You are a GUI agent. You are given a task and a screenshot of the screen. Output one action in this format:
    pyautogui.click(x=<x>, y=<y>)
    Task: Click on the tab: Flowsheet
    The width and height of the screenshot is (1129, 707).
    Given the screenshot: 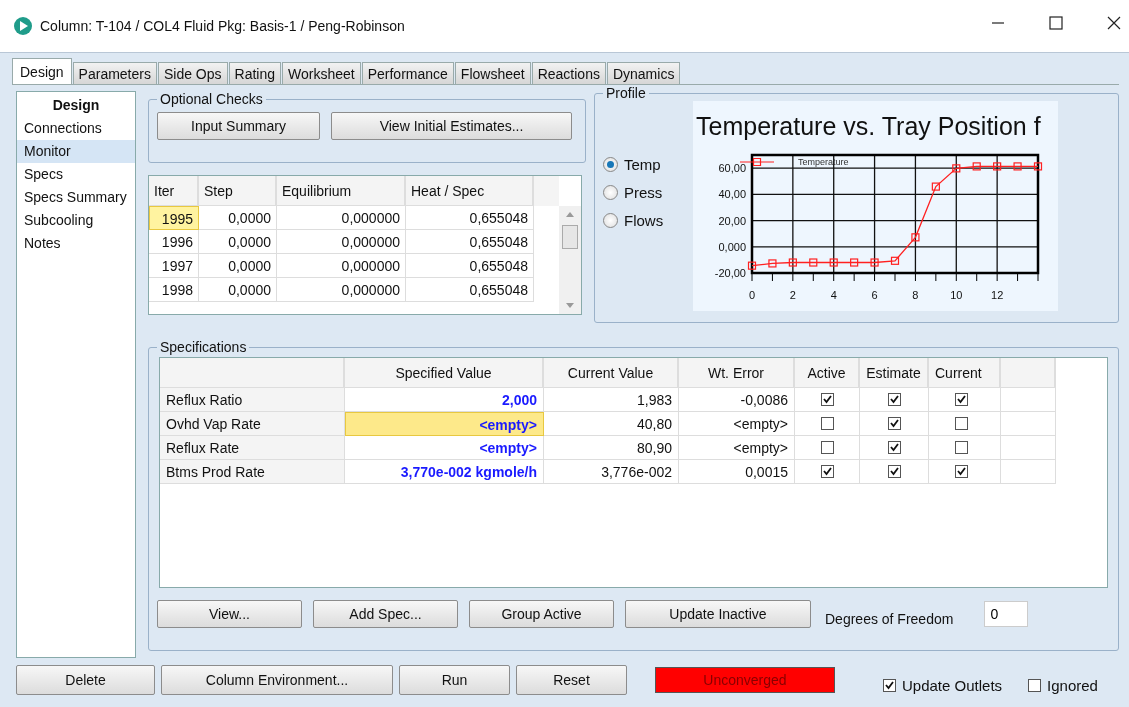 What is the action you would take?
    pyautogui.click(x=492, y=73)
    